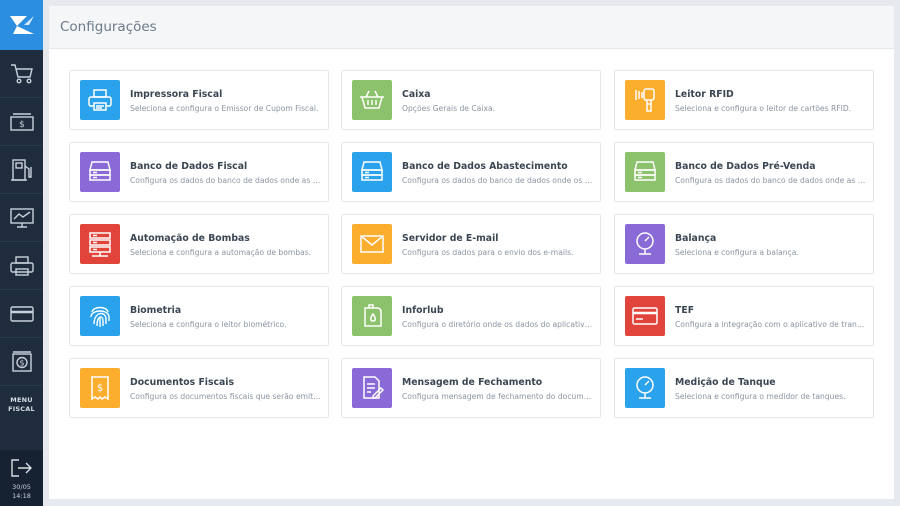 The image size is (900, 506). Describe the element at coordinates (423, 310) in the screenshot. I see `card-title: Inforlub` at that location.